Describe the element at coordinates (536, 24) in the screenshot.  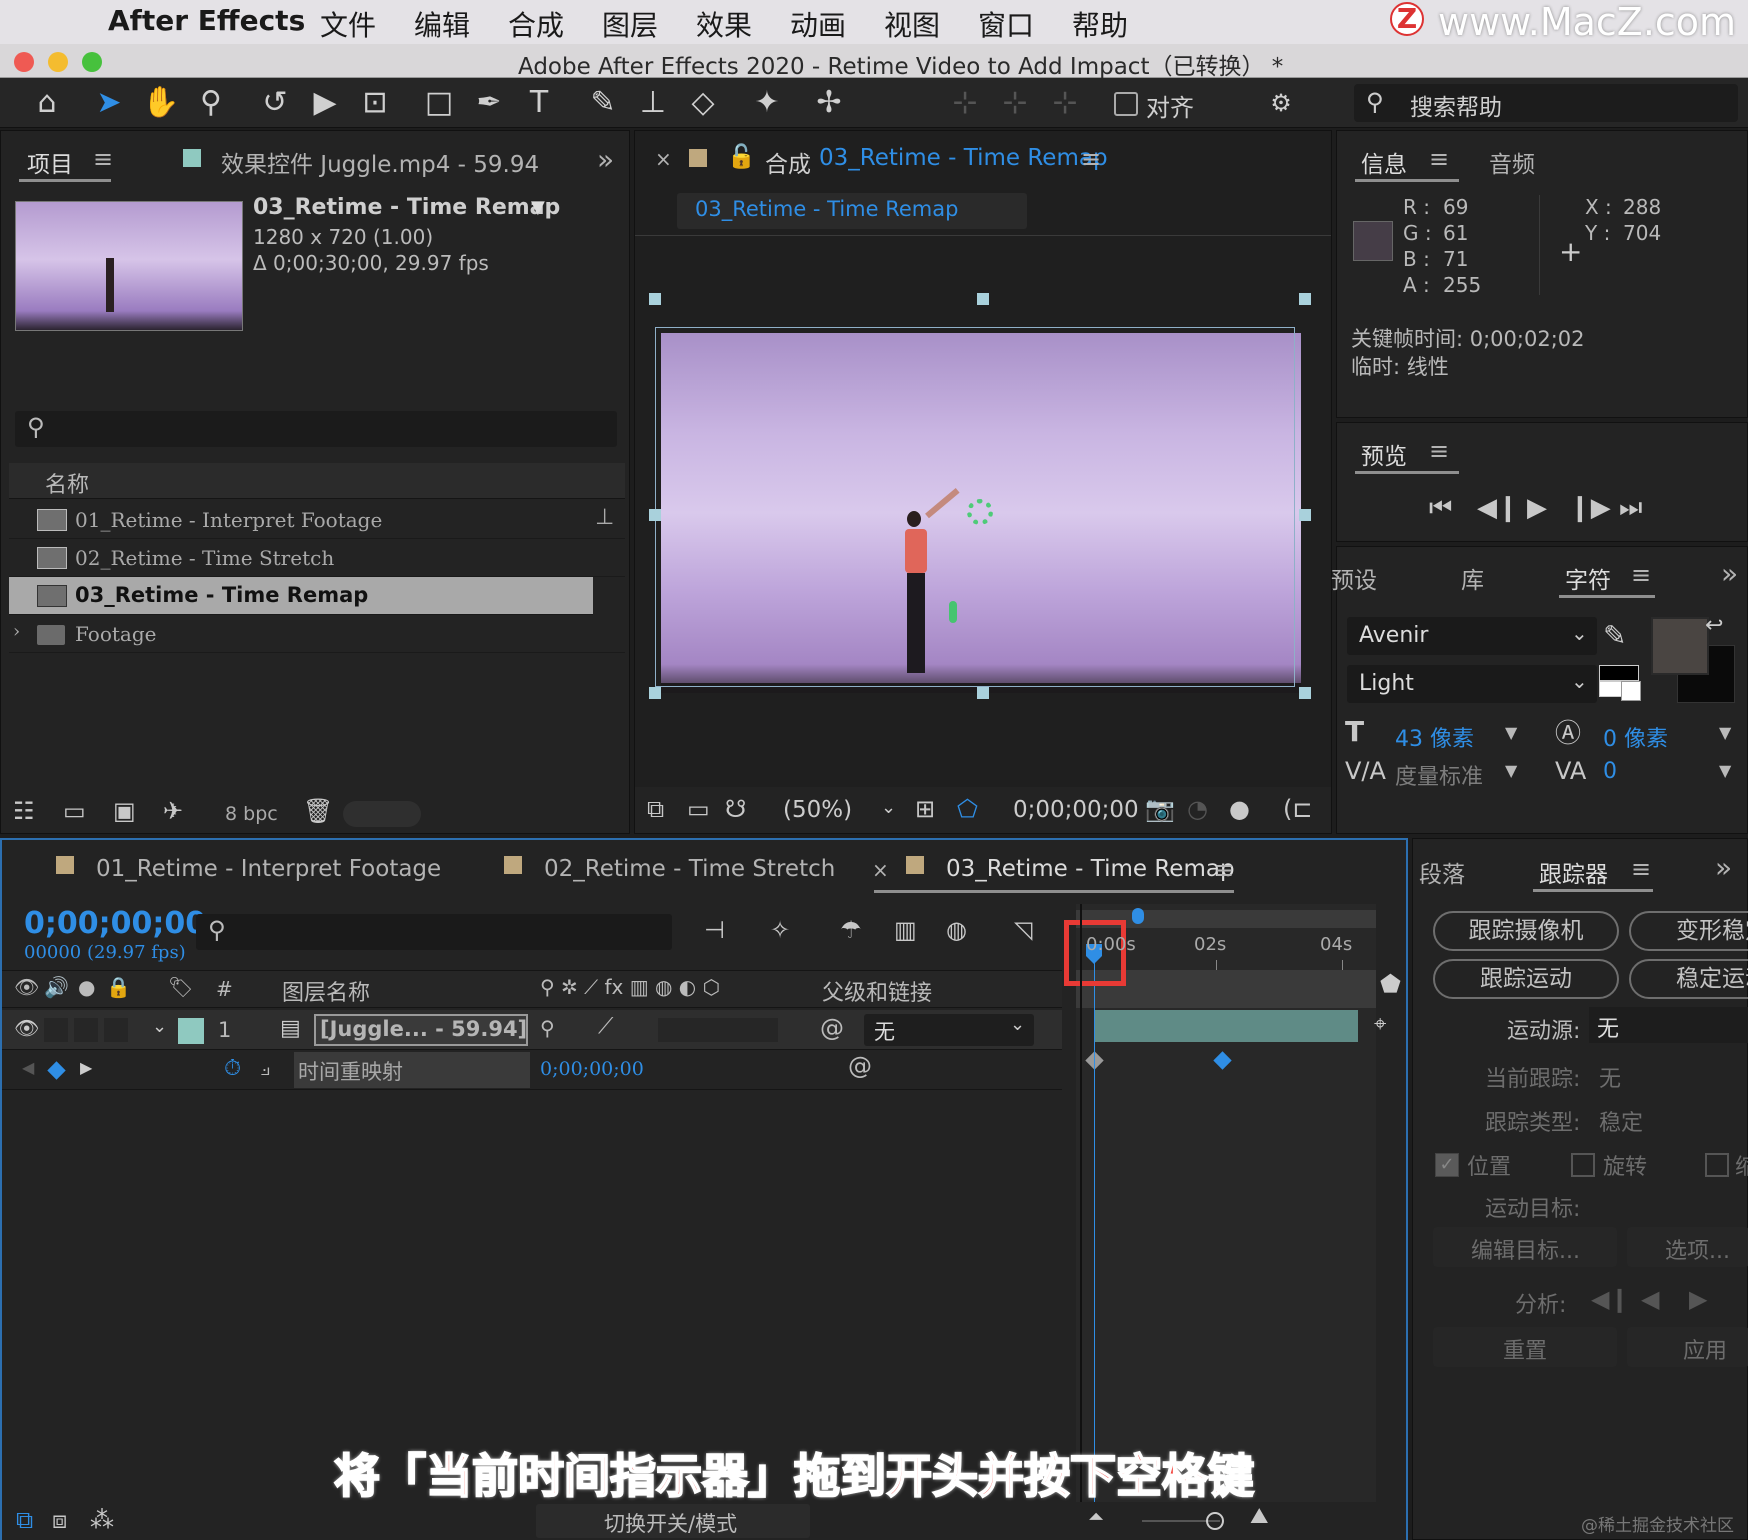
I see `menu-composition: 合成` at that location.